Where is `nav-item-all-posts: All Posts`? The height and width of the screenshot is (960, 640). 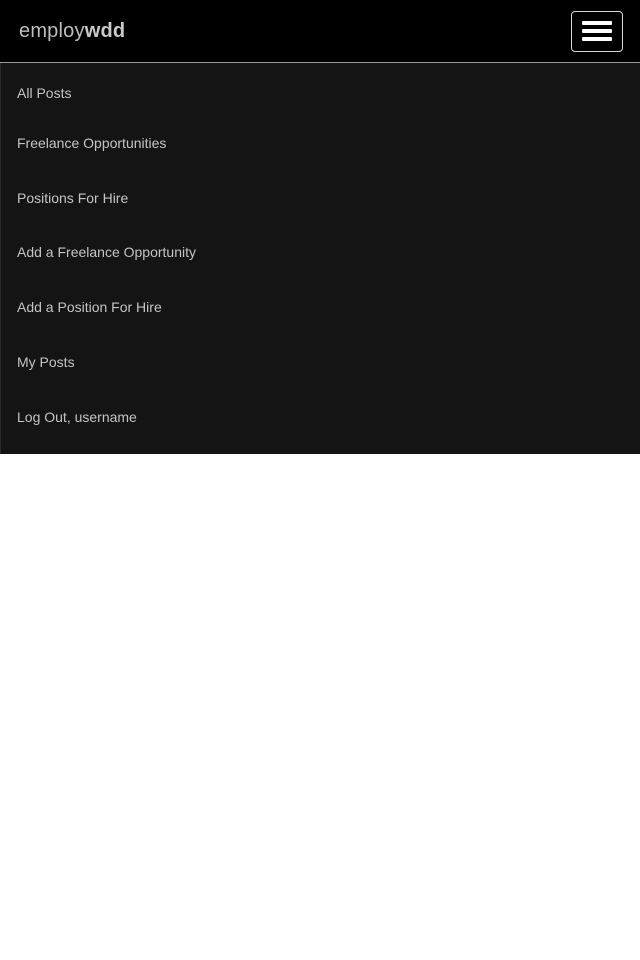 nav-item-all-posts: All Posts is located at coordinates (44, 93).